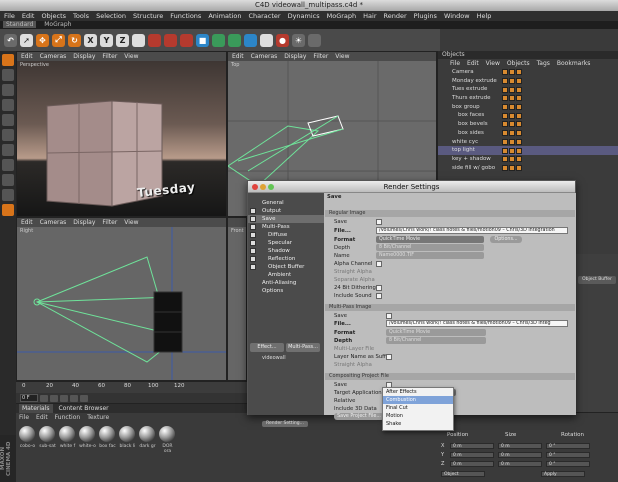  Describe the element at coordinates (8, 75) in the screenshot. I see `object-mode-icon` at that location.